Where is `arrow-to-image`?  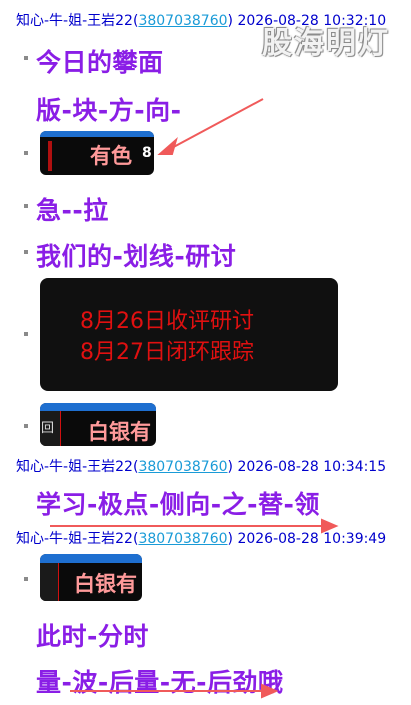 arrow-to-image is located at coordinates (215, 124).